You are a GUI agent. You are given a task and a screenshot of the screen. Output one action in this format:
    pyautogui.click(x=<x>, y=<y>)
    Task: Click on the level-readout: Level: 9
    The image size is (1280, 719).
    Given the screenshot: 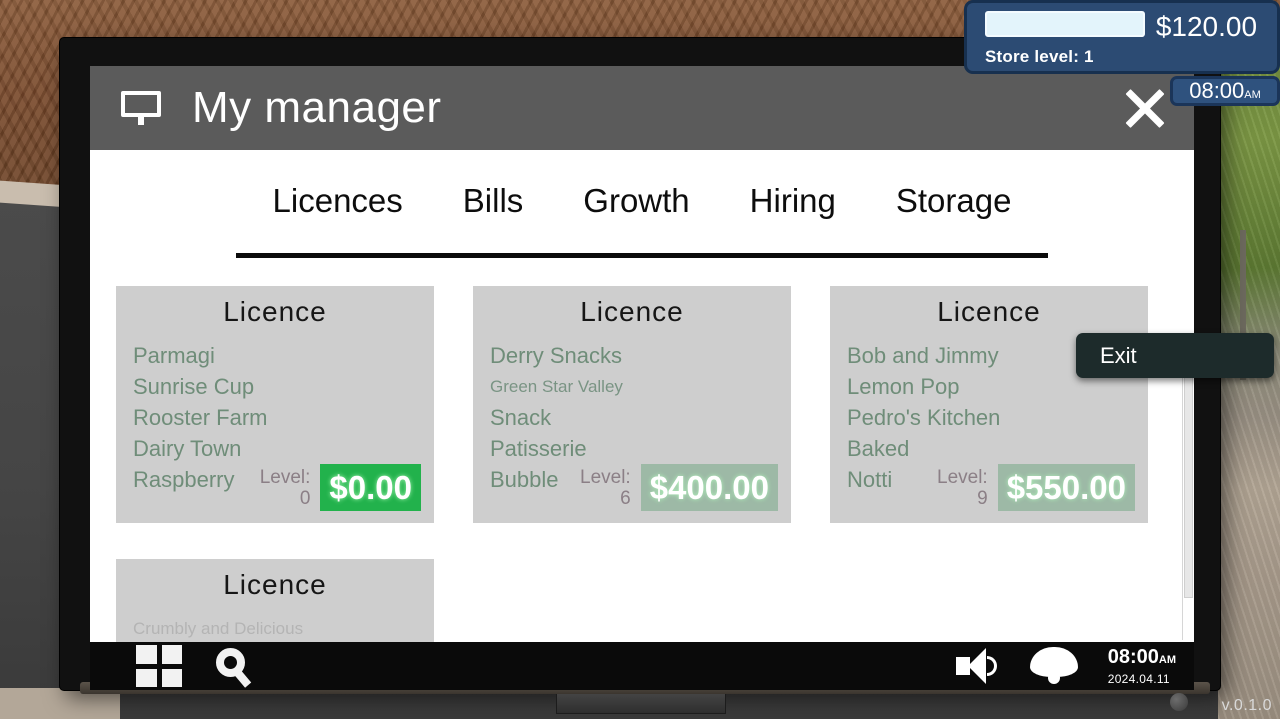 What is the action you would take?
    pyautogui.click(x=962, y=488)
    